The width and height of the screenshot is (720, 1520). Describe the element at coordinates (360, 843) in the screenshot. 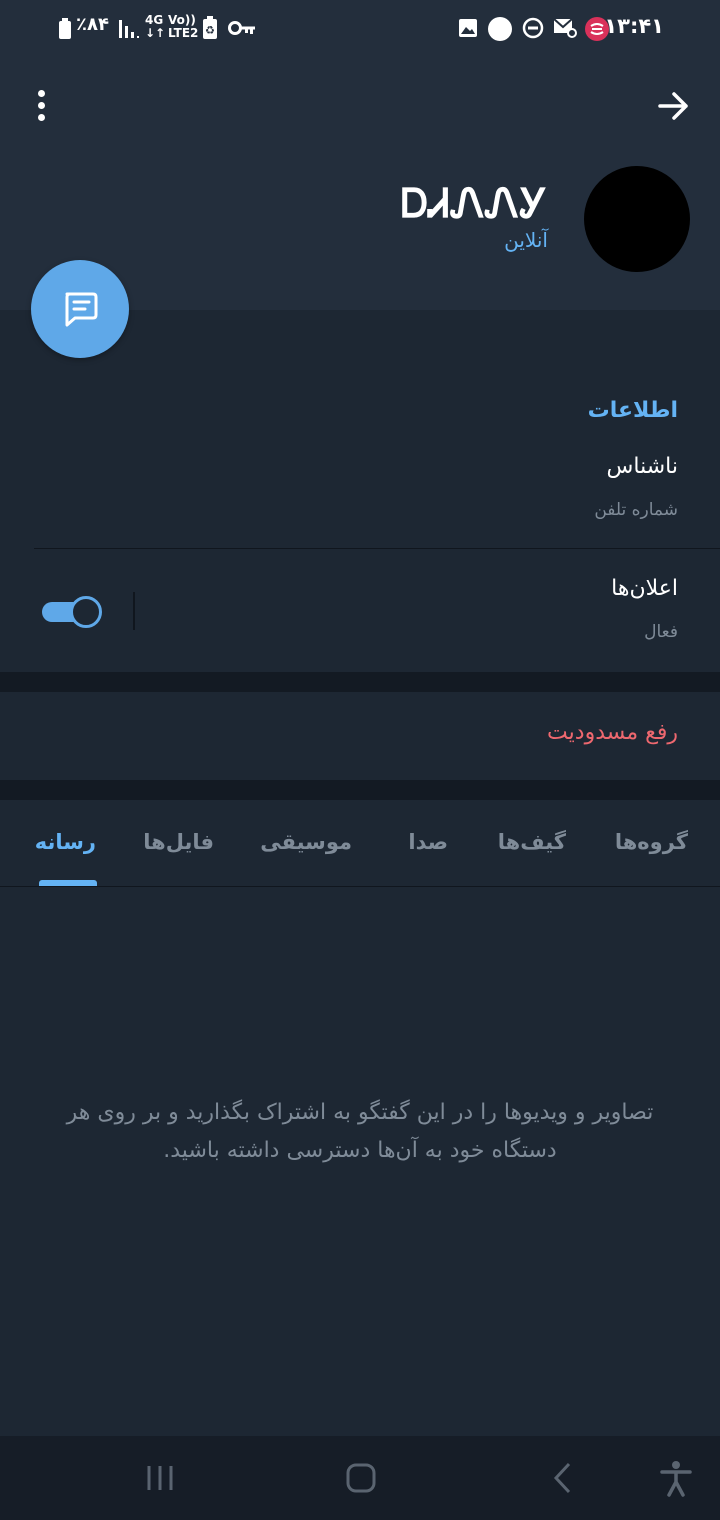

I see `media-tabs: گروه‌ها گیف‌ها صدا موسیقی فایل‌ها رسانه` at that location.